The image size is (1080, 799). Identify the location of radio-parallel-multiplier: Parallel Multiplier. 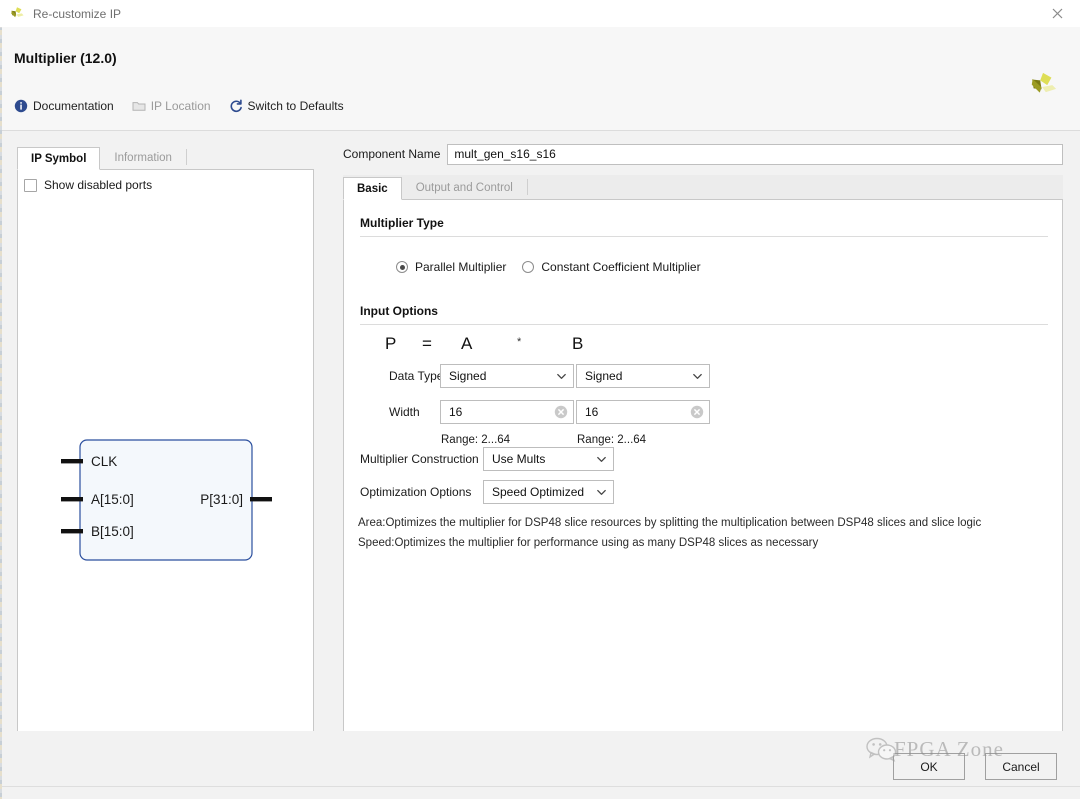
(451, 267).